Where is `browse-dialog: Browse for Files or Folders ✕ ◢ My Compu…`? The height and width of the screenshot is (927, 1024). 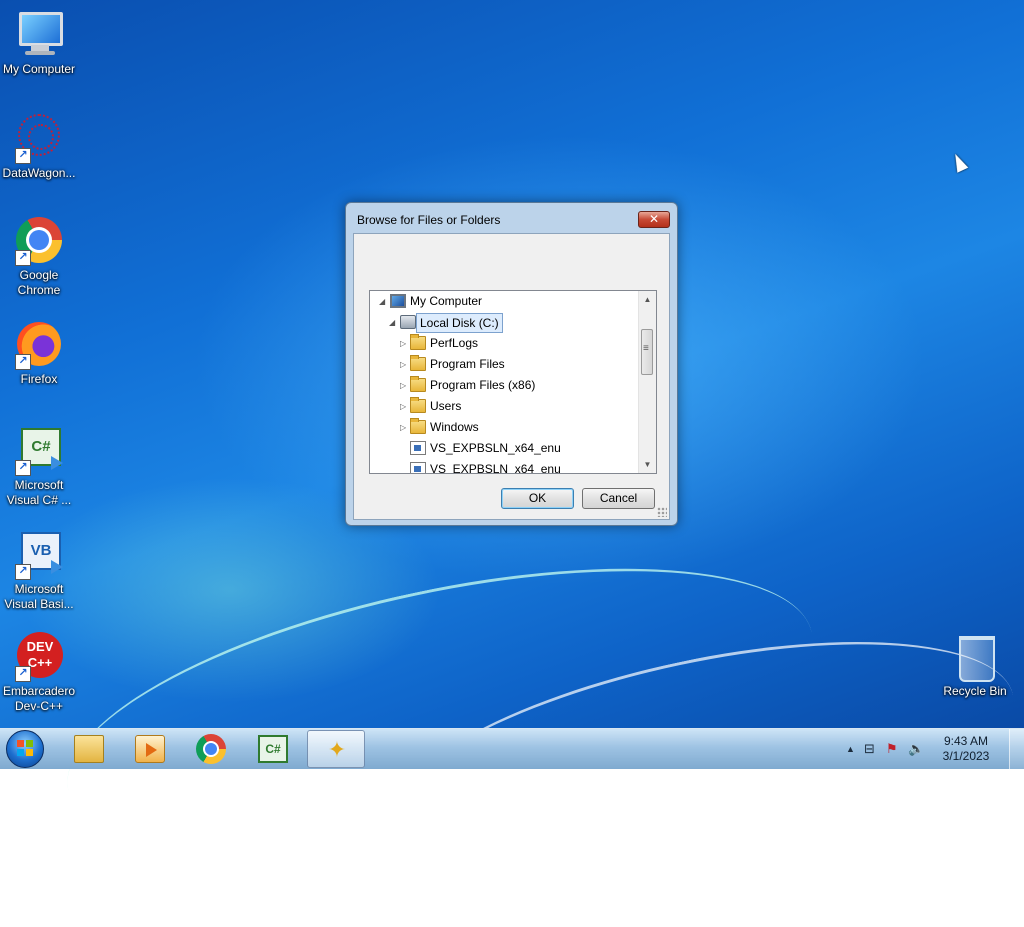
browse-dialog: Browse for Files or Folders ✕ ◢ My Compu… is located at coordinates (511, 364).